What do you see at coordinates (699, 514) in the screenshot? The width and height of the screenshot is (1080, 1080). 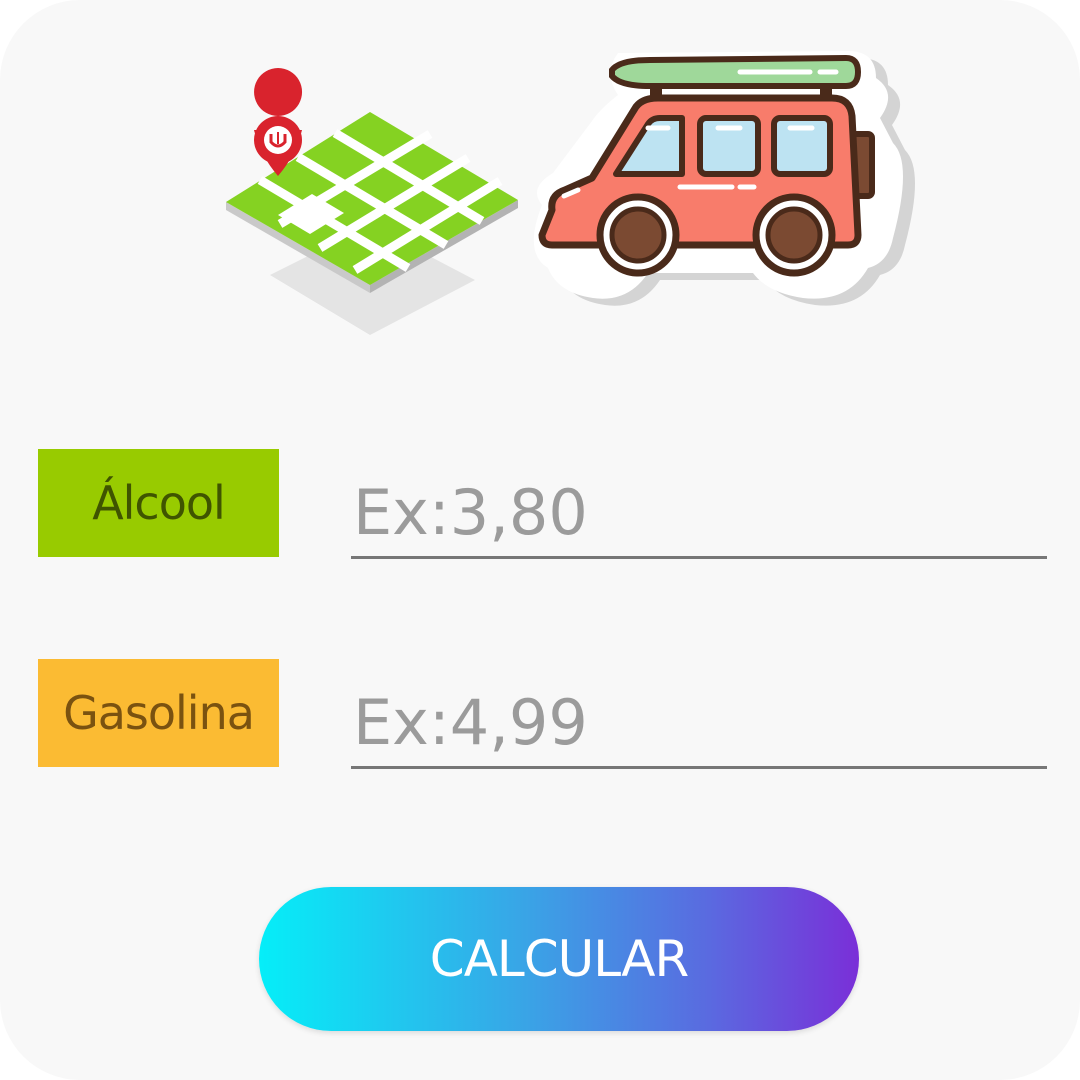 I see `alcool-price-input` at bounding box center [699, 514].